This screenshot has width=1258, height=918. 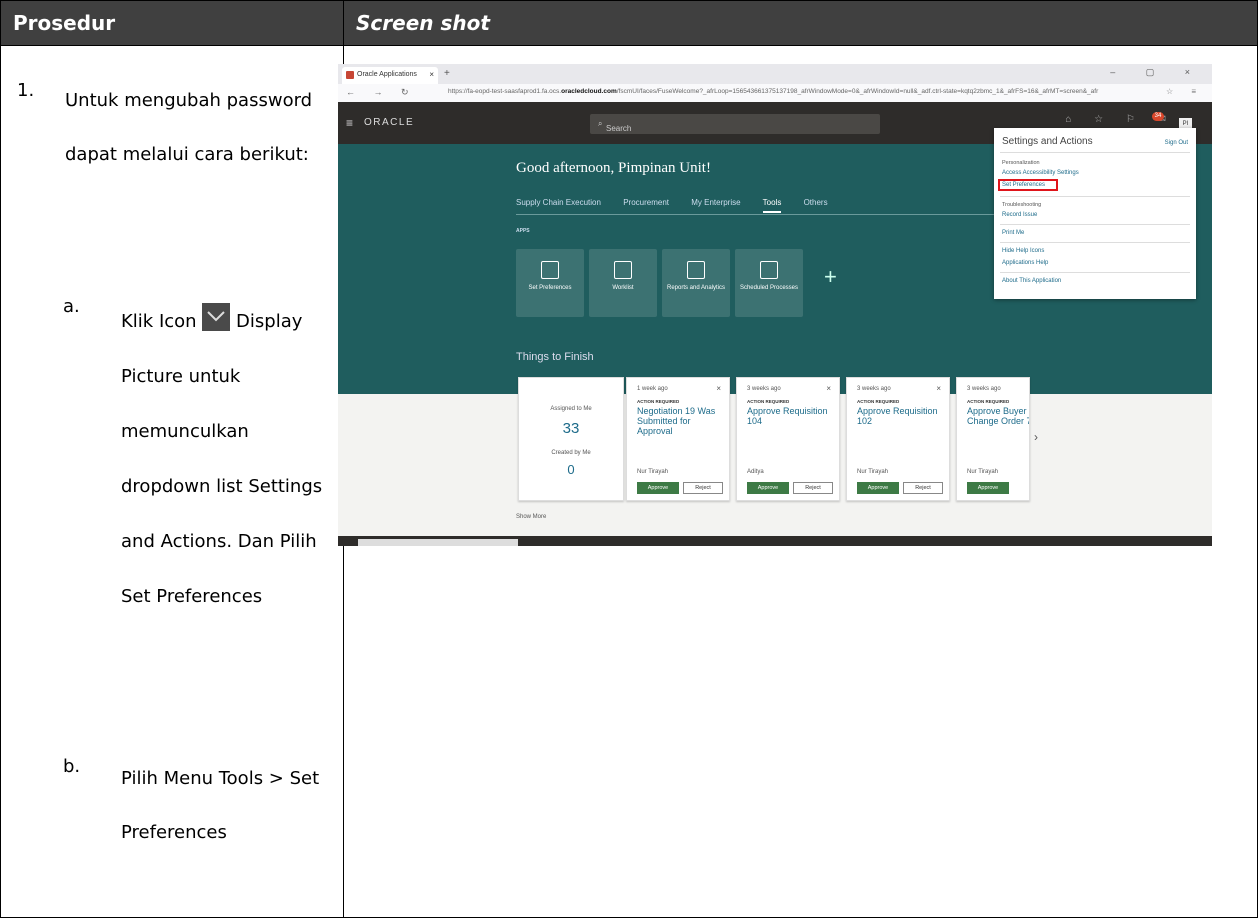 What do you see at coordinates (571, 409) in the screenshot?
I see `assigned-label: Assigned to Me` at bounding box center [571, 409].